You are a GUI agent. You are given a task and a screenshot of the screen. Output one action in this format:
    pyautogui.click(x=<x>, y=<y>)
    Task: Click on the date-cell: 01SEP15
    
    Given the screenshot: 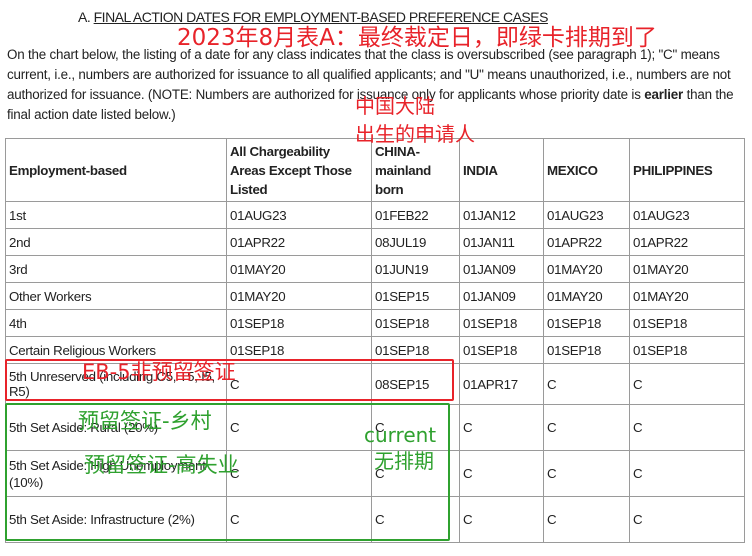 What is the action you would take?
    pyautogui.click(x=415, y=296)
    